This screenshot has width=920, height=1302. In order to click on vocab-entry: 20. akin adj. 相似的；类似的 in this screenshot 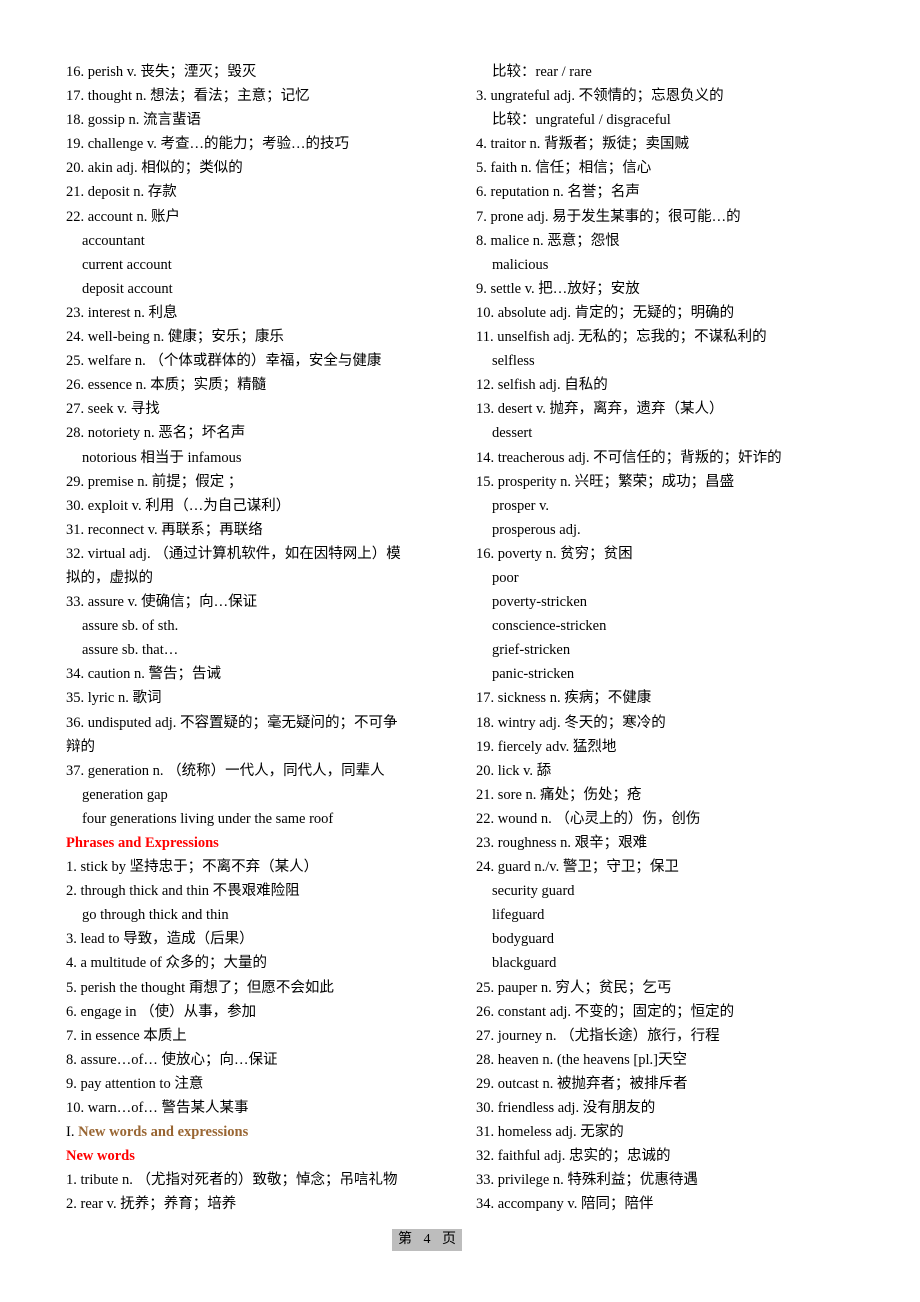, I will do `click(154, 168)`.